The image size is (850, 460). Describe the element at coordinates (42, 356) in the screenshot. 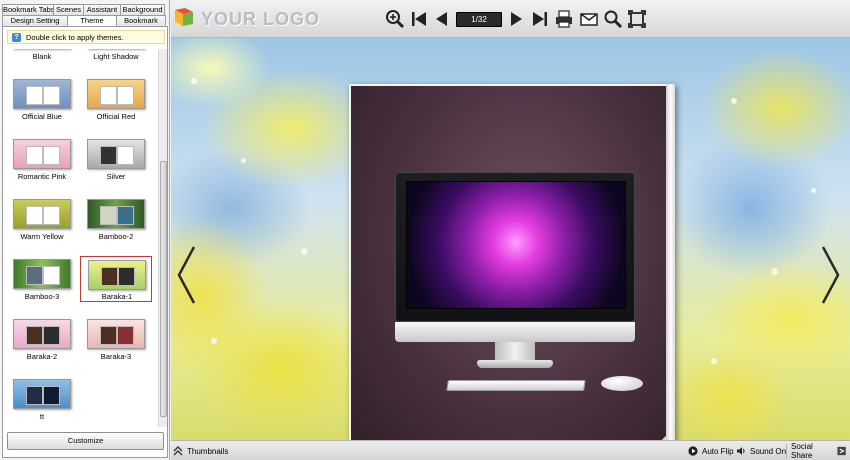

I see `theme-label: Baraka-2` at that location.